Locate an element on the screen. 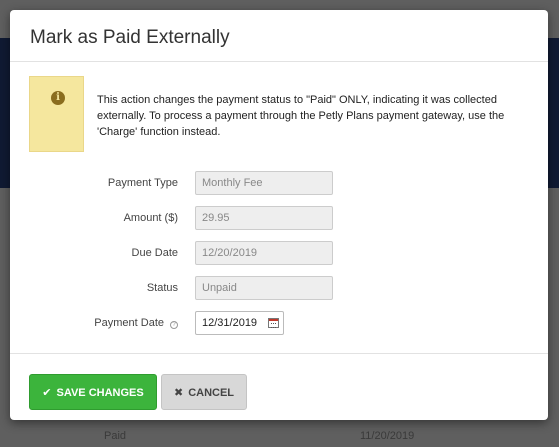 The width and height of the screenshot is (559, 447). status-row: Status Unpaid is located at coordinates (279, 288).